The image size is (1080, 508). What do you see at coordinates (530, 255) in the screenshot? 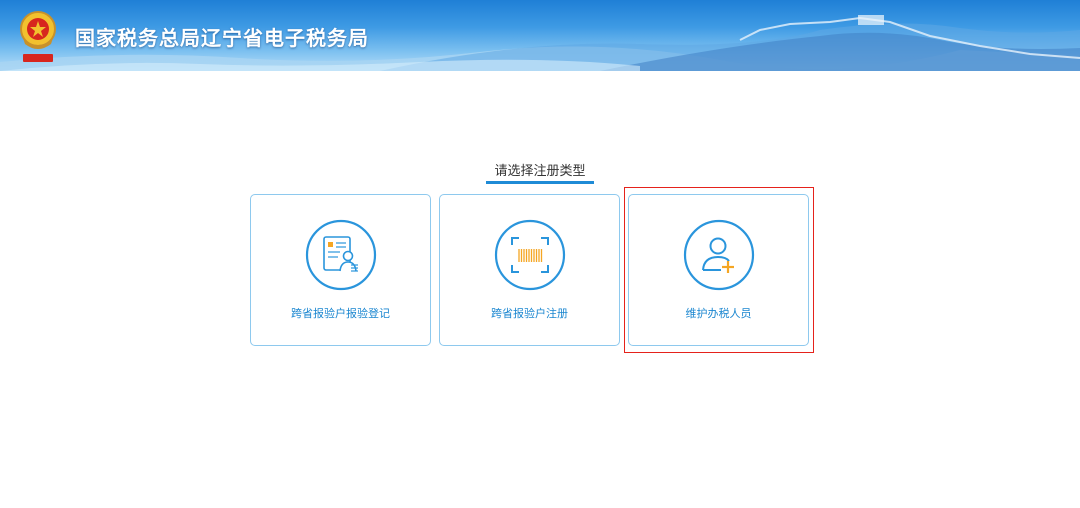
I see `barcode-scan-icon` at bounding box center [530, 255].